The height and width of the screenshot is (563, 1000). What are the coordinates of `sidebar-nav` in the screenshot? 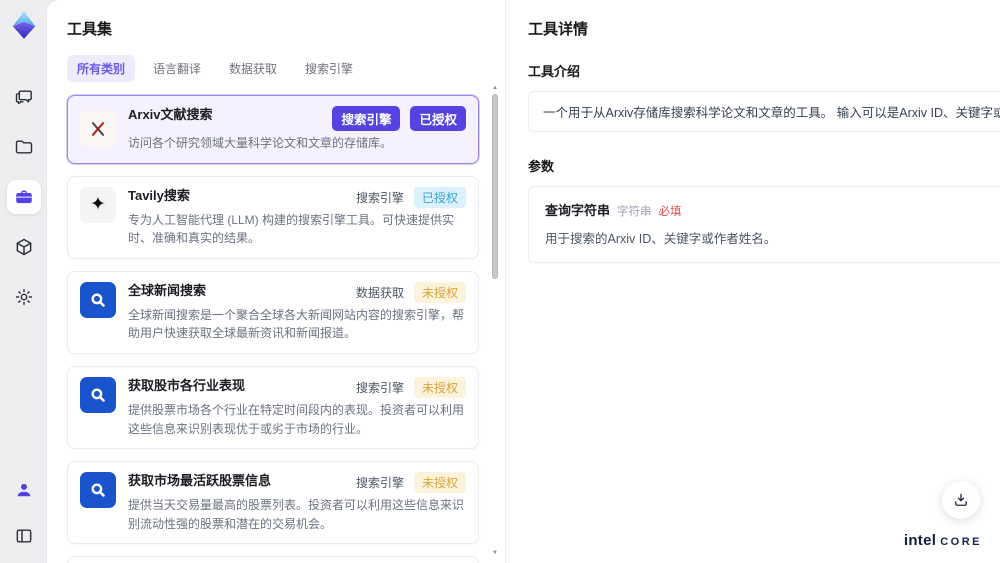 It's located at (23, 197).